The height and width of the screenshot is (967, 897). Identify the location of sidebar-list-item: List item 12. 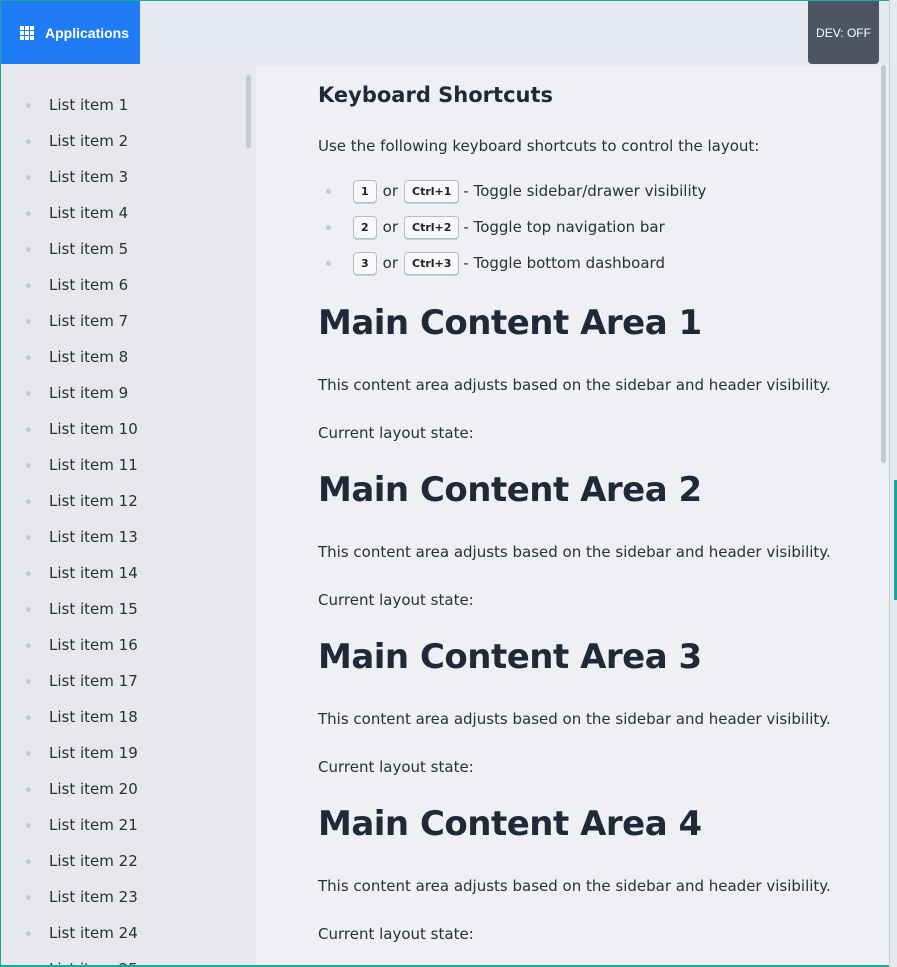
(128, 501).